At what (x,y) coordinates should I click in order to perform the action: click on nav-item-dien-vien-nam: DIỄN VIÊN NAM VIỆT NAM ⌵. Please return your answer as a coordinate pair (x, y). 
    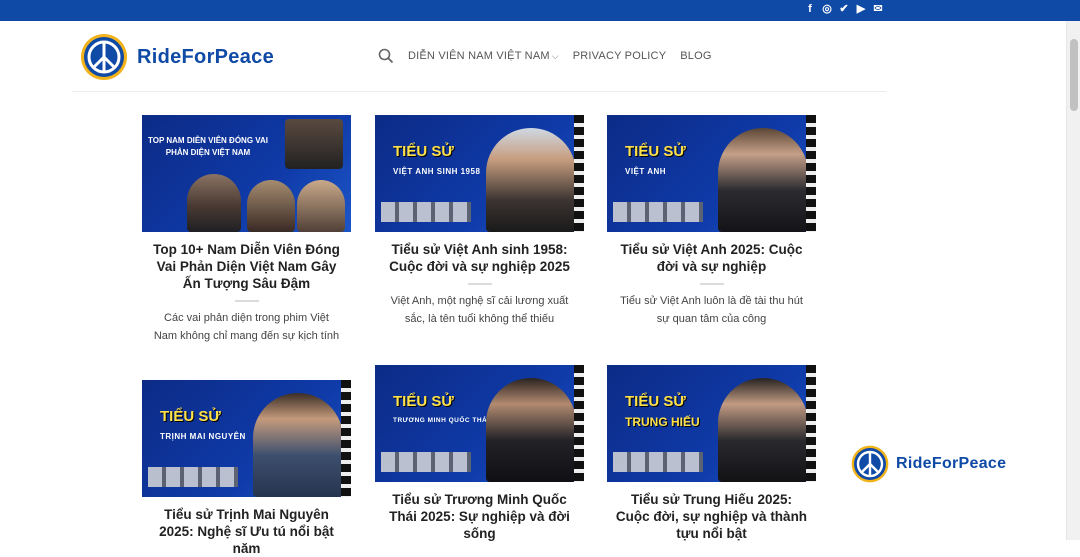
    Looking at the image, I should click on (483, 56).